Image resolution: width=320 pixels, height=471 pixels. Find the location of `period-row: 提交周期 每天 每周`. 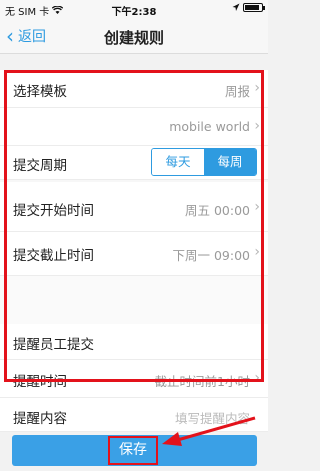

period-row: 提交周期 每天 每周 is located at coordinates (134, 163).